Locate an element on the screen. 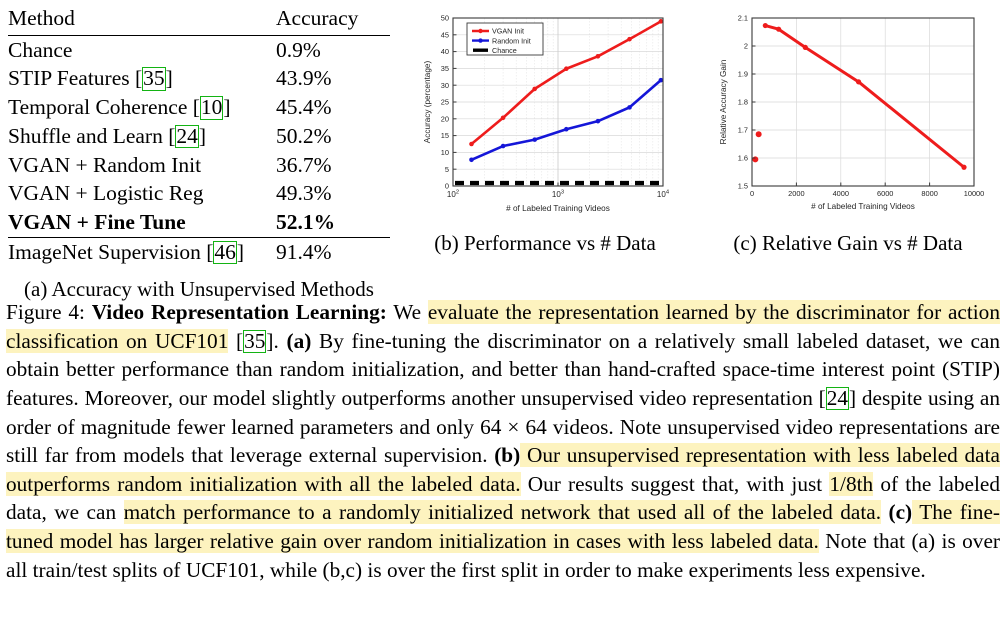  y-axis-label: Accuracy (percentage) is located at coordinates (427, 102).